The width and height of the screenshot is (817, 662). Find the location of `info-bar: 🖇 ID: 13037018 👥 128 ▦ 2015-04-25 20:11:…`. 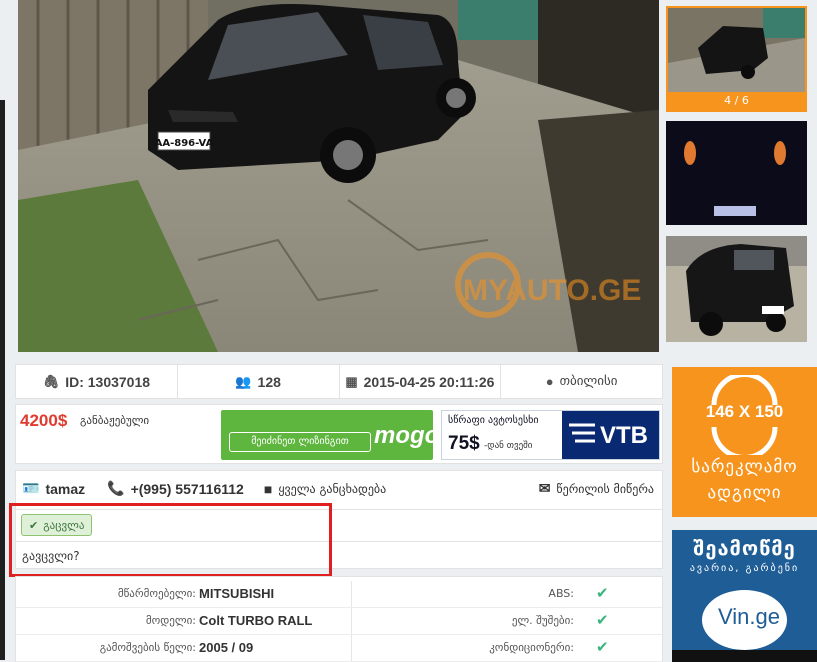

info-bar: 🖇 ID: 13037018 👥 128 ▦ 2015-04-25 20:11:… is located at coordinates (339, 381).